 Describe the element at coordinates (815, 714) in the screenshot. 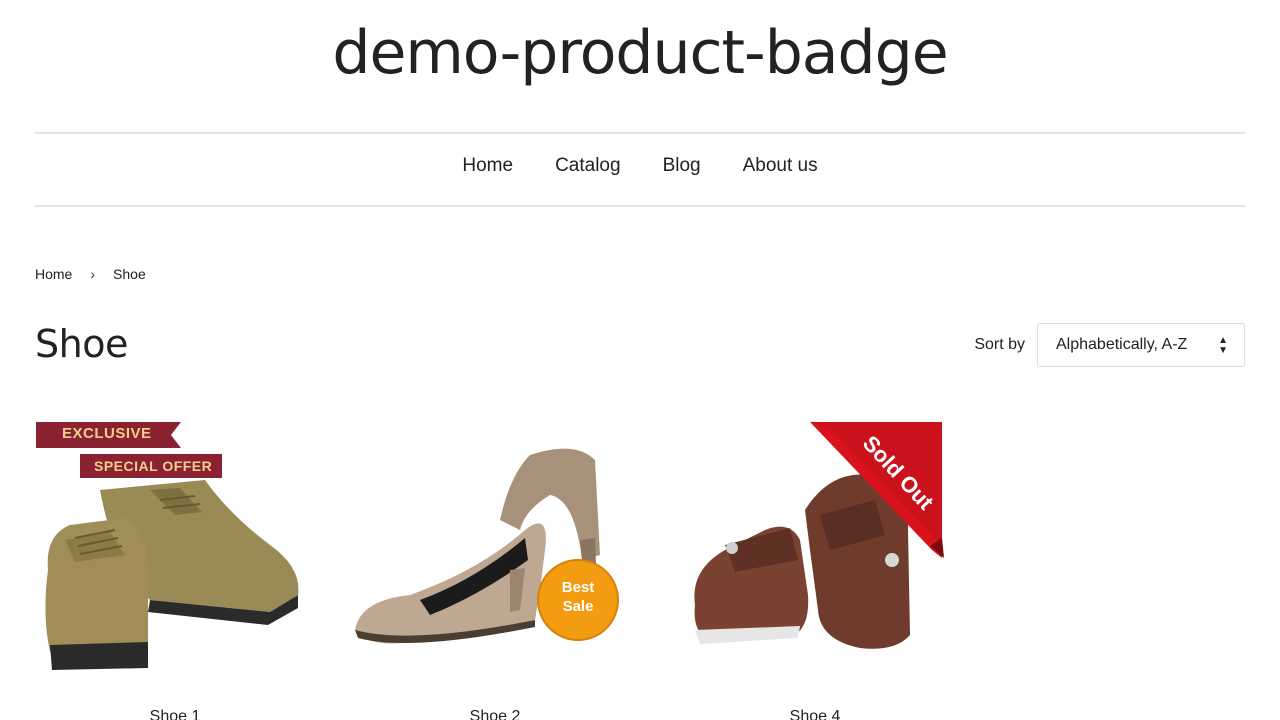

I see `product-title: Shoe 4` at that location.